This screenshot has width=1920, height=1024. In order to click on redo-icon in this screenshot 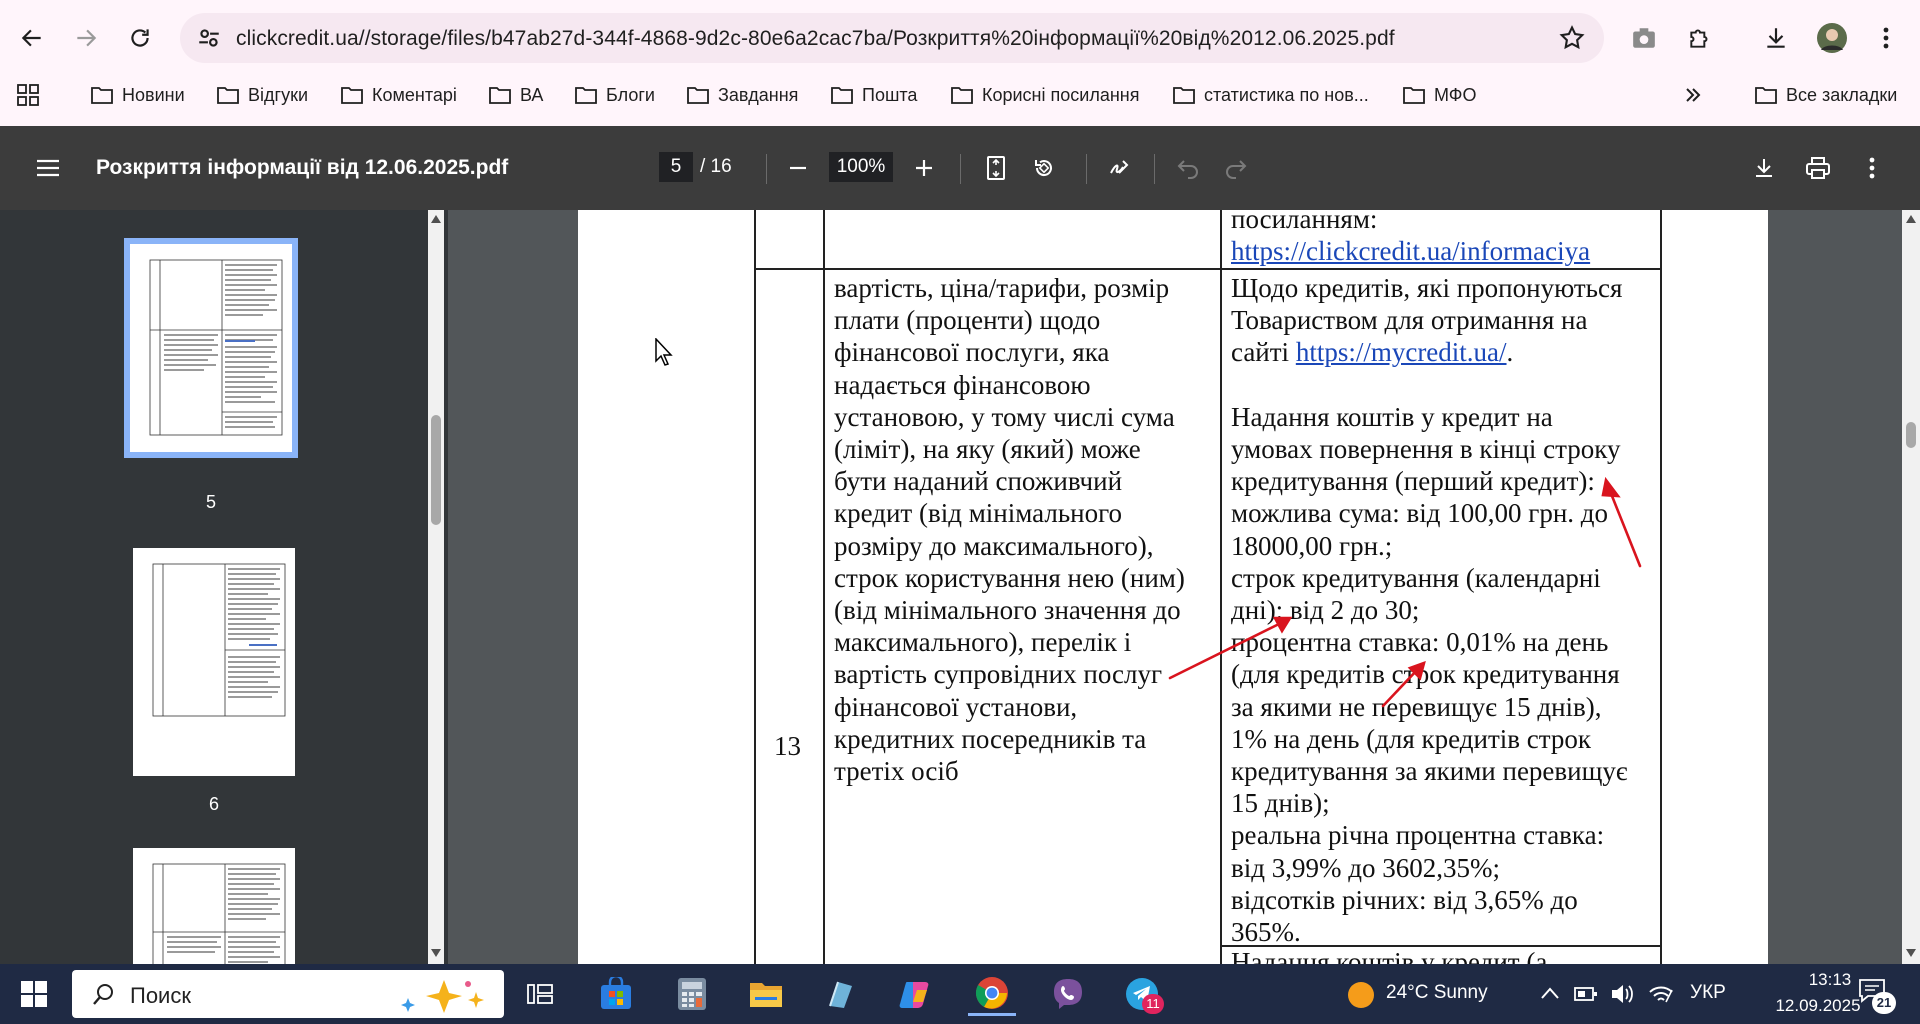, I will do `click(1236, 169)`.